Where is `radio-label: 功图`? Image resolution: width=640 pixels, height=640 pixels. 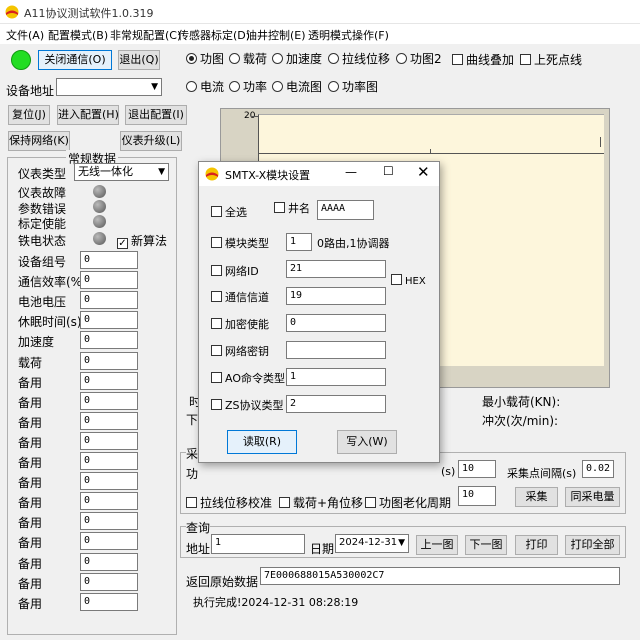
radio-label: 功图 is located at coordinates (212, 59).